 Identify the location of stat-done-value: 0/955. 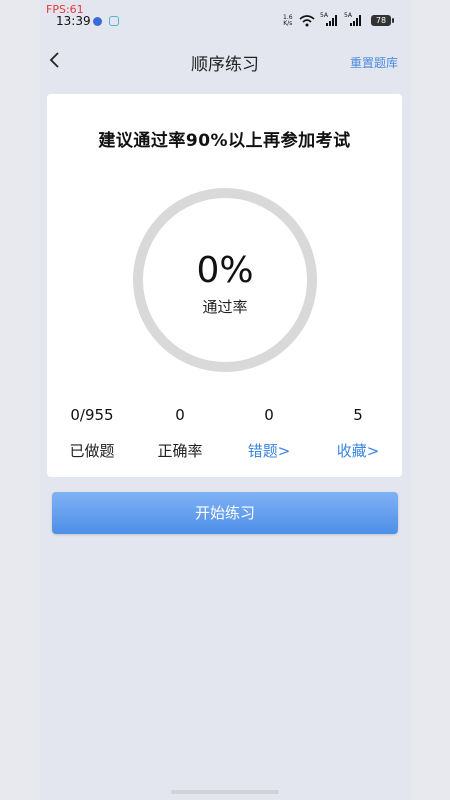
(92, 415).